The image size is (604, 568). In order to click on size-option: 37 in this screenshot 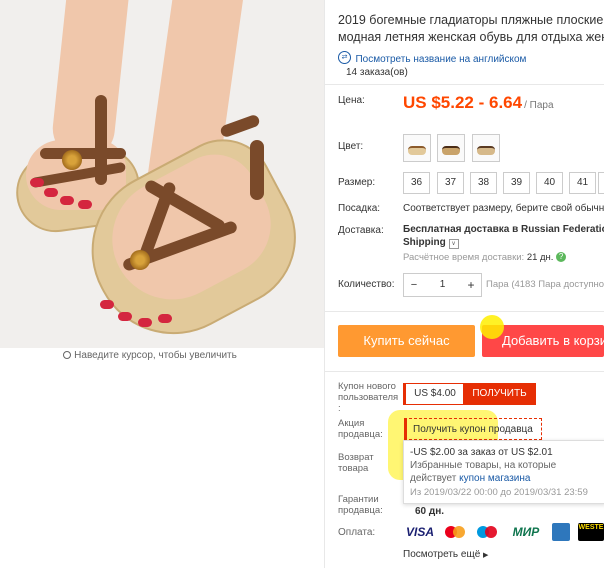, I will do `click(450, 183)`.